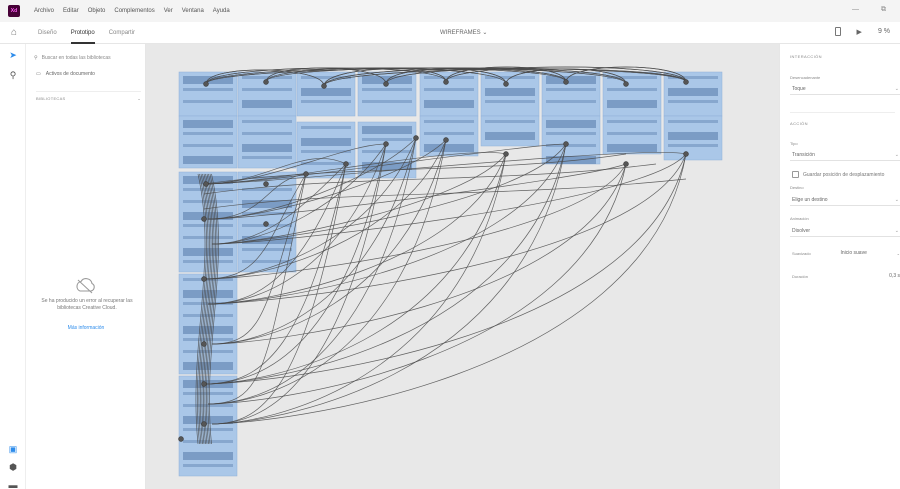 This screenshot has height=489, width=900. Describe the element at coordinates (884, 31) in the screenshot. I see `zoom-level: 9 %` at that location.